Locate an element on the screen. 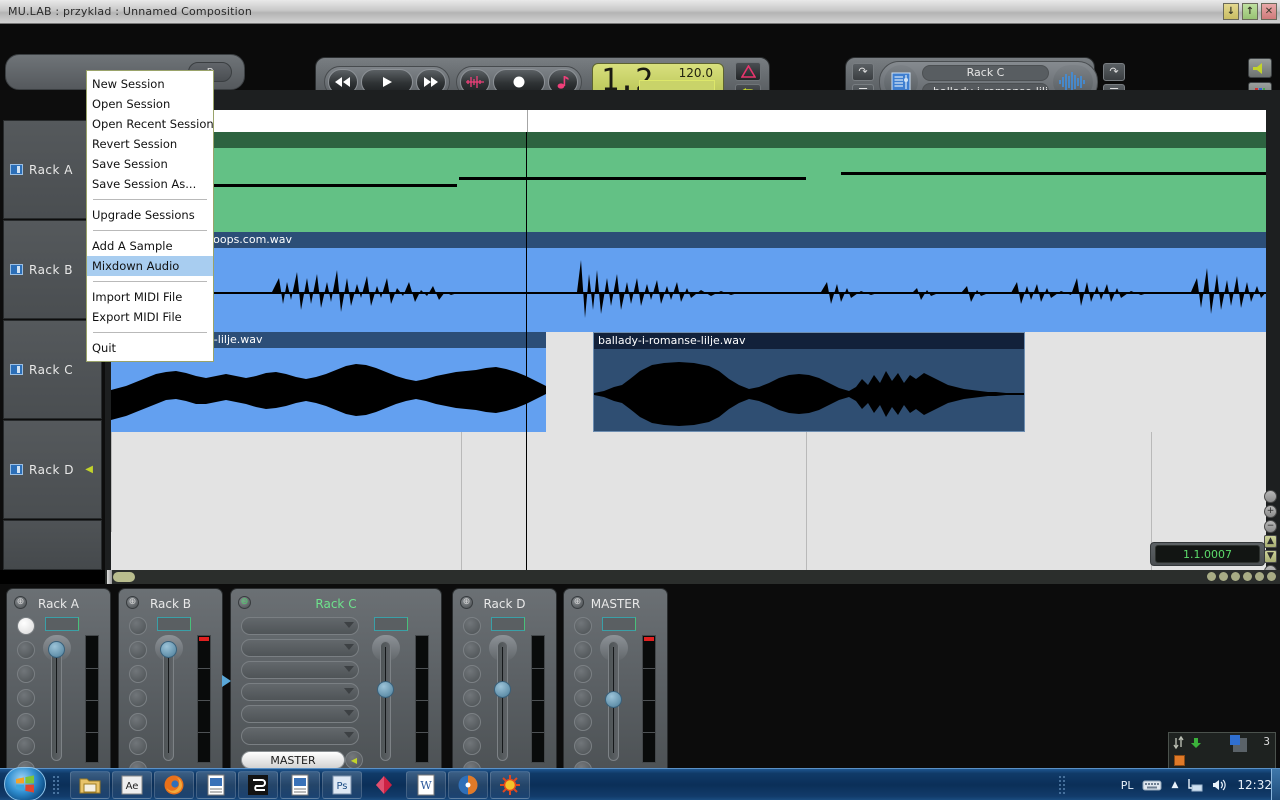 The width and height of the screenshot is (1280, 800). menu-item-open-recent-session: Open Recent Session is located at coordinates (150, 124).